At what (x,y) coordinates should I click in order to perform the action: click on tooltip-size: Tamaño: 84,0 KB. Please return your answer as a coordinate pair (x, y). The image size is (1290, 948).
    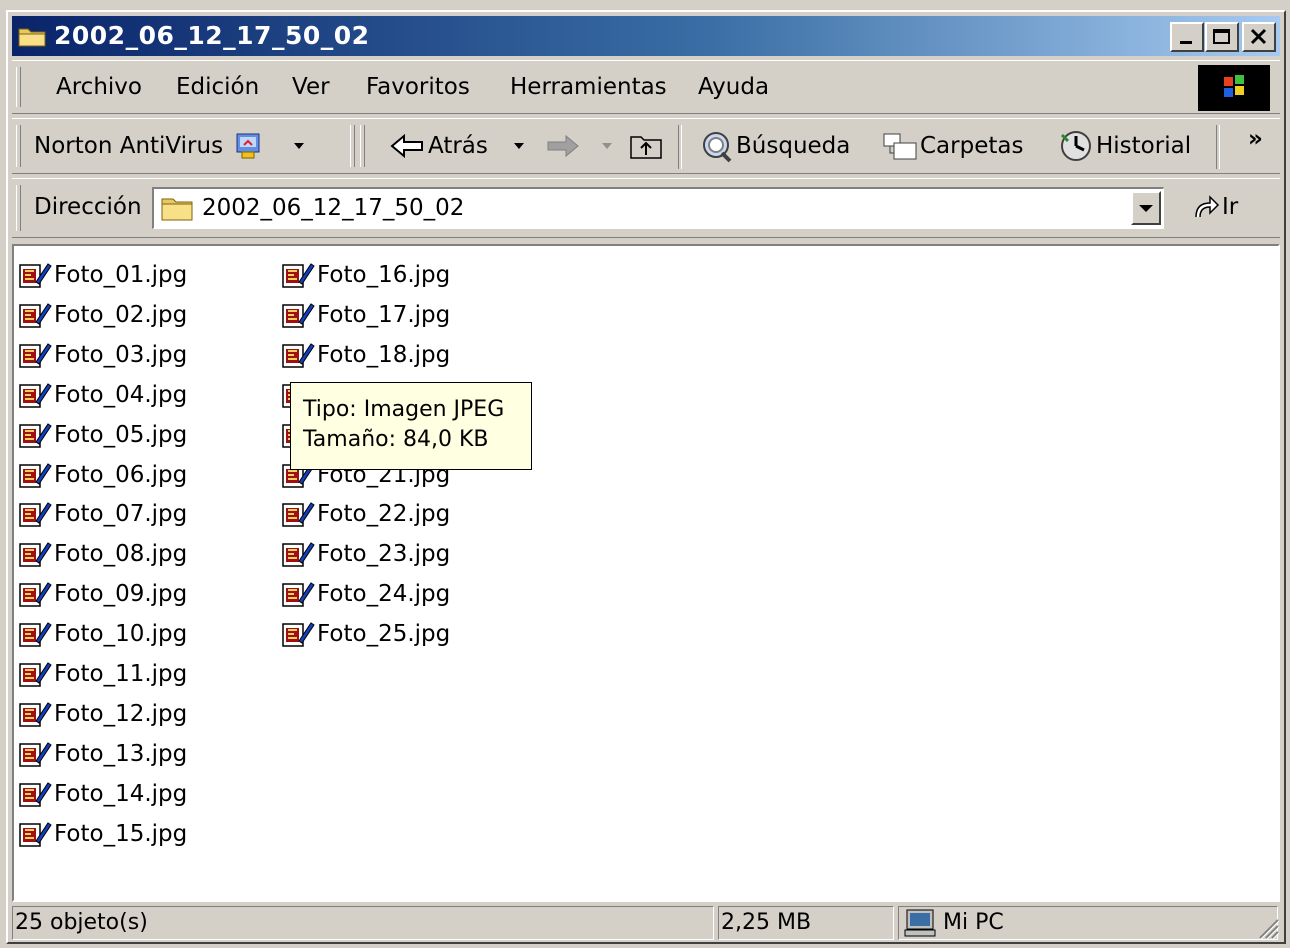
    Looking at the image, I should click on (396, 439).